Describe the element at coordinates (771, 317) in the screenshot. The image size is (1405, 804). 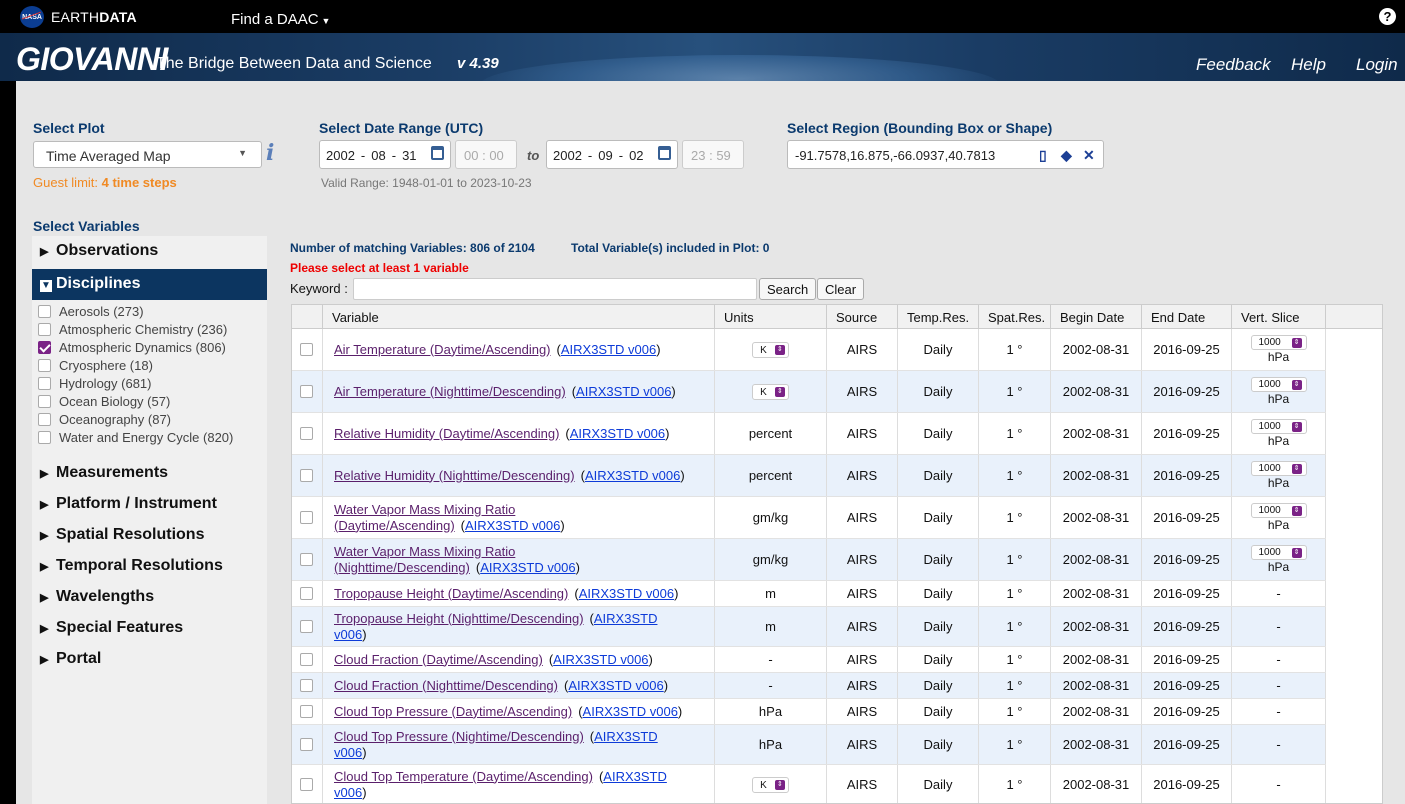
I see `header-units: Units` at that location.